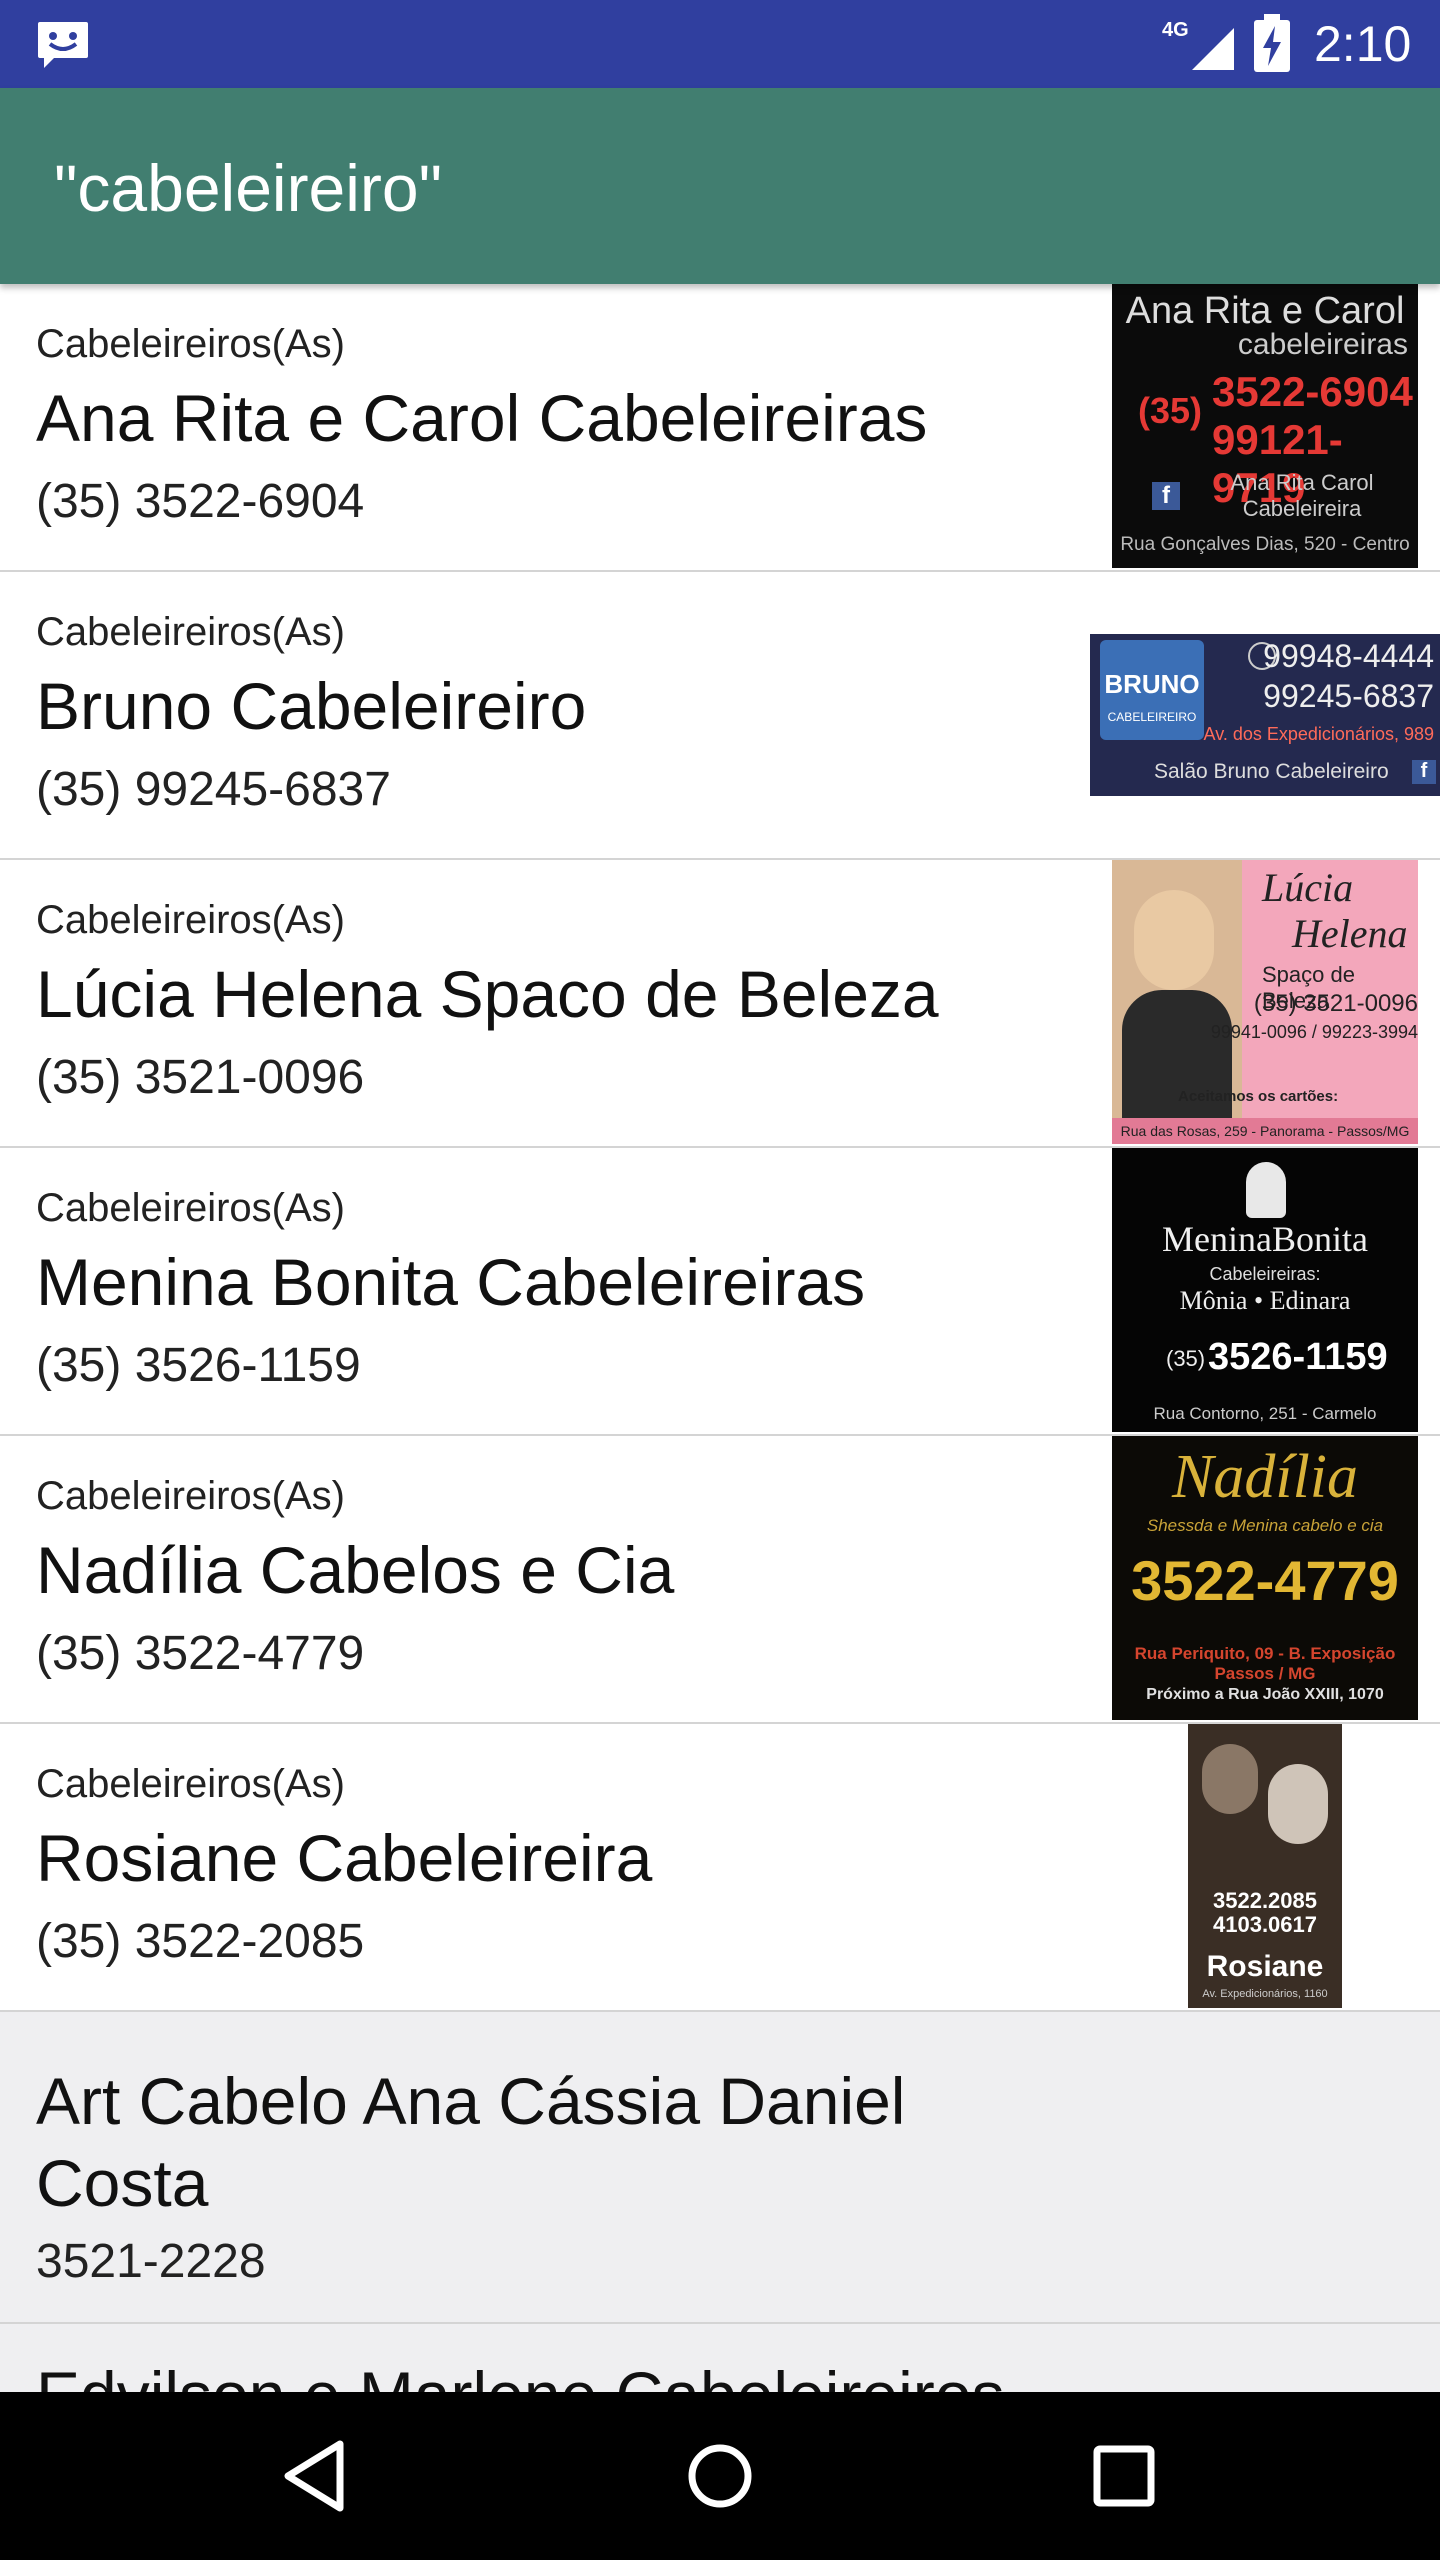  What do you see at coordinates (1265, 1966) in the screenshot?
I see `ad-title: Rosiane` at bounding box center [1265, 1966].